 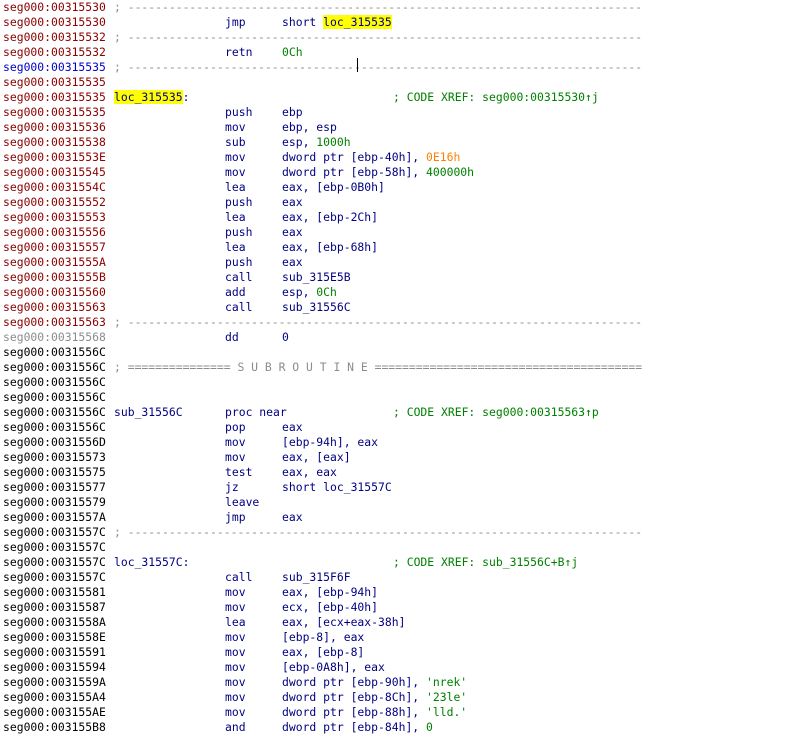 I want to click on code-label-text: loc_31557C, so click(x=148, y=562).